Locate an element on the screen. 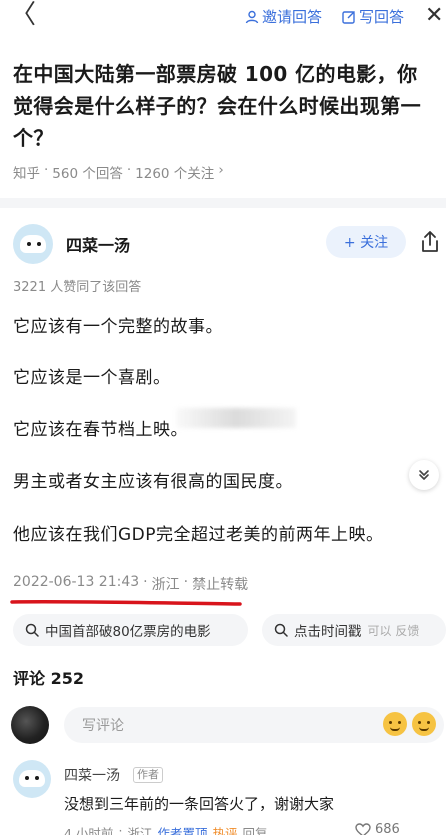 The image size is (446, 835). double-chevron-down-icon is located at coordinates (424, 475).